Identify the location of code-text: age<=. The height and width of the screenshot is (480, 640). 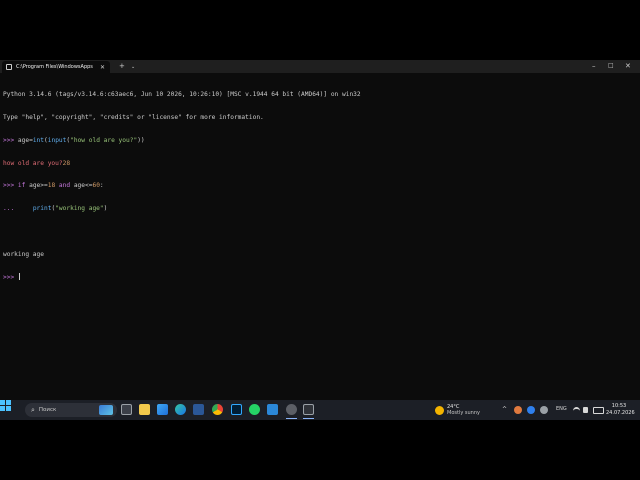
(81, 186).